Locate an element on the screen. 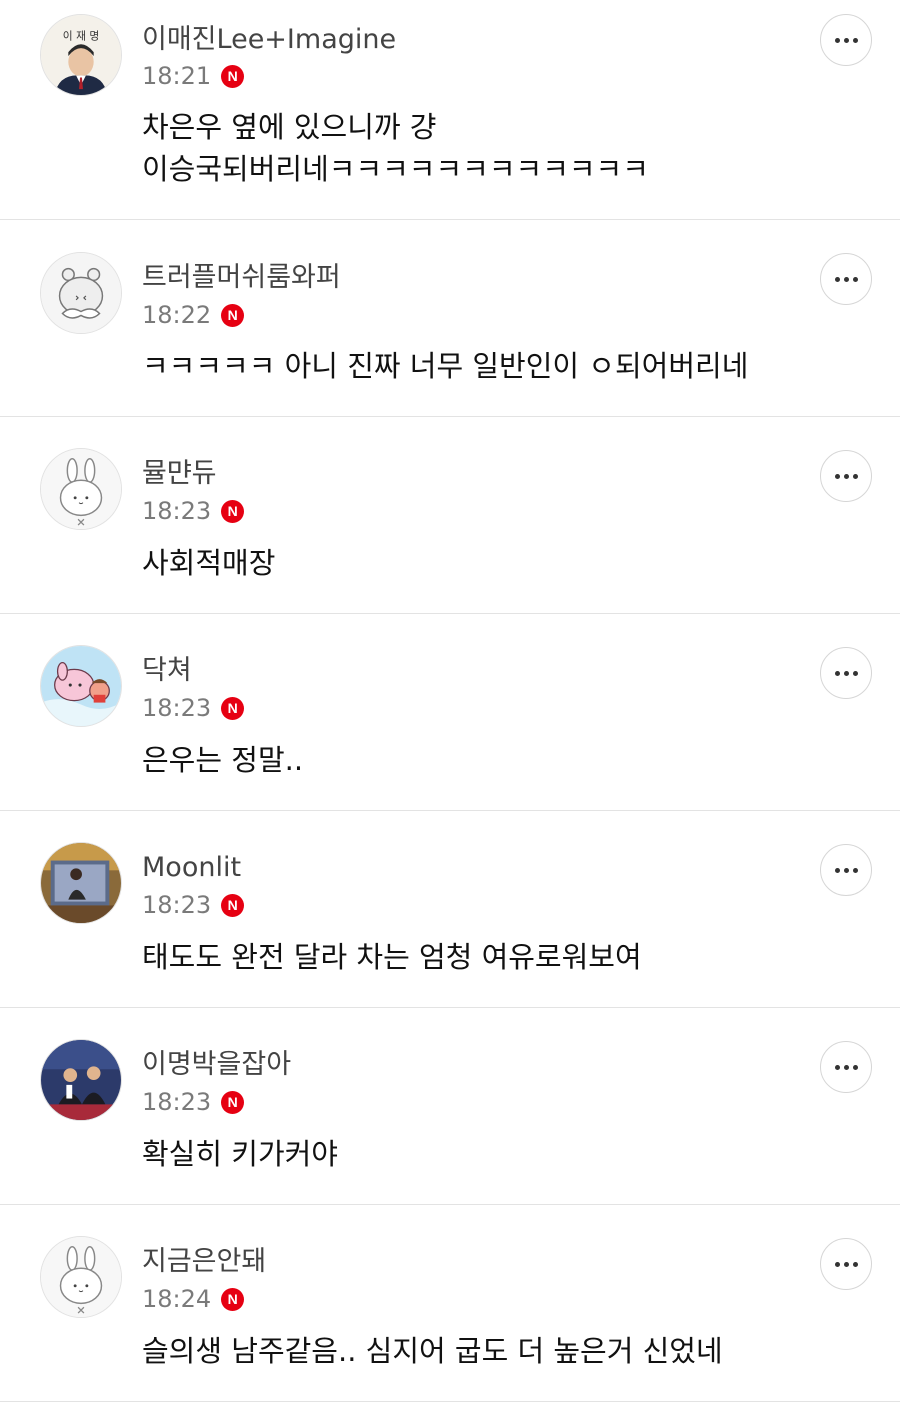 Image resolution: width=900 pixels, height=1414 pixels. avatar-caption: 이 재 명 is located at coordinates (81, 35).